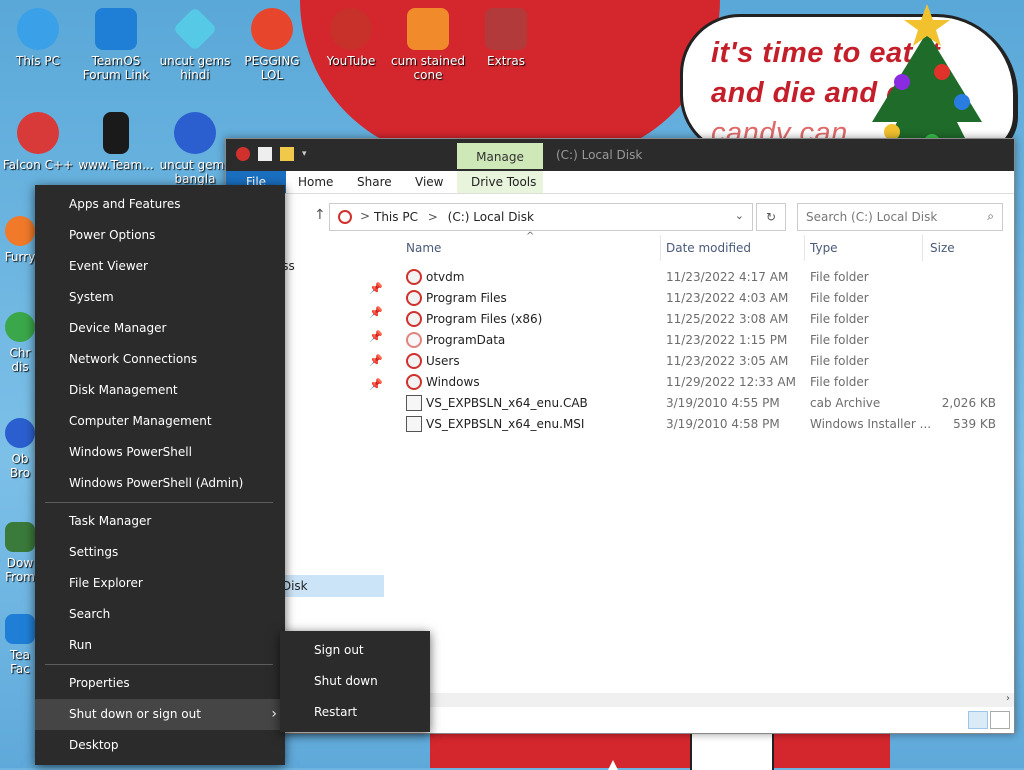 The image size is (1024, 770). Describe the element at coordinates (38, 165) in the screenshot. I see `desktop-icon-label: Falcon C++` at that location.